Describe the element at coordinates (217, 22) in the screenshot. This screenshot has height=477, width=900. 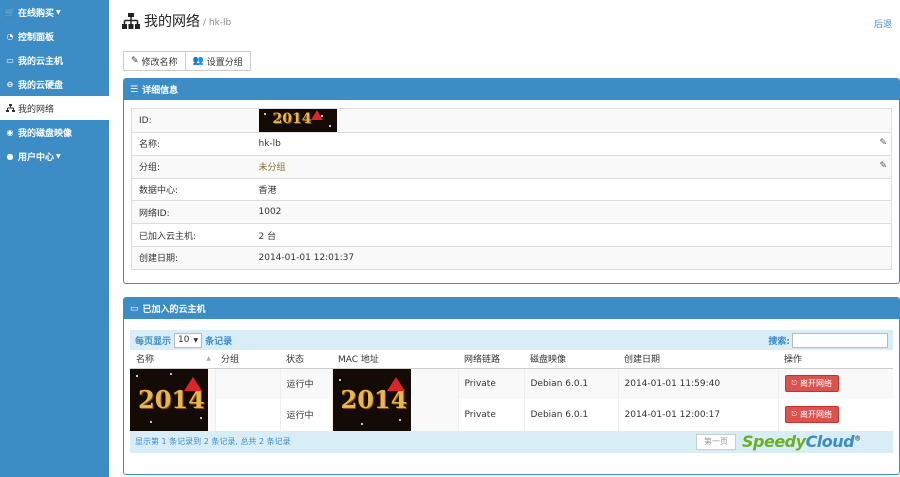
I see `page-subtitle: / hk-lb` at that location.